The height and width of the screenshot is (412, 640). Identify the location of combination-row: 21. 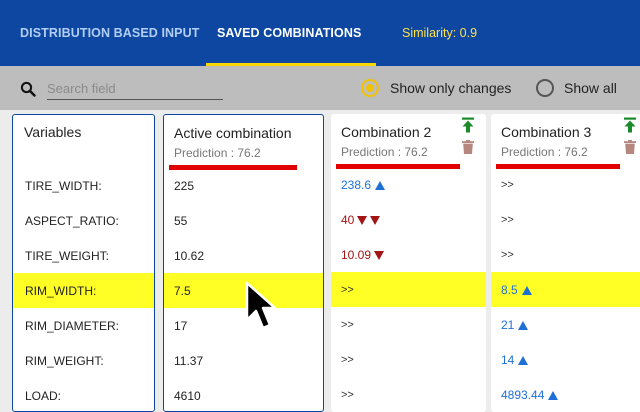
(565, 324).